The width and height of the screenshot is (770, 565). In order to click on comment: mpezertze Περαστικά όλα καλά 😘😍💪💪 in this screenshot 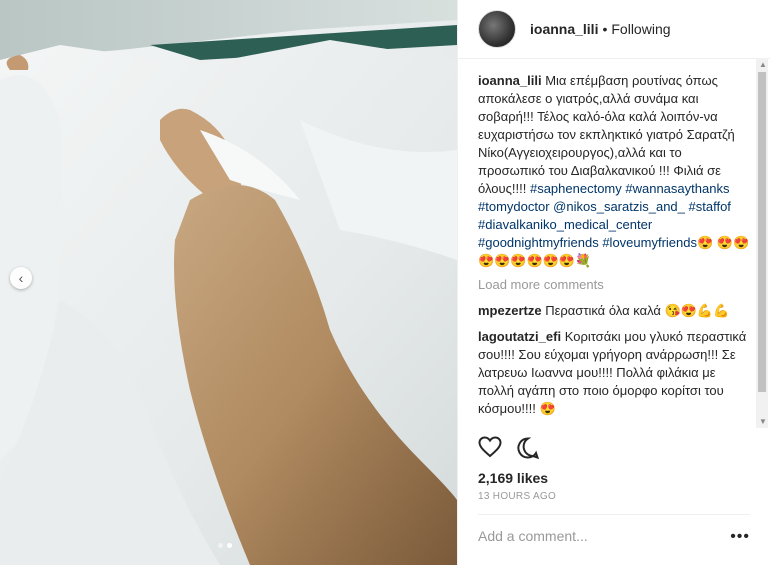, I will do `click(614, 311)`.